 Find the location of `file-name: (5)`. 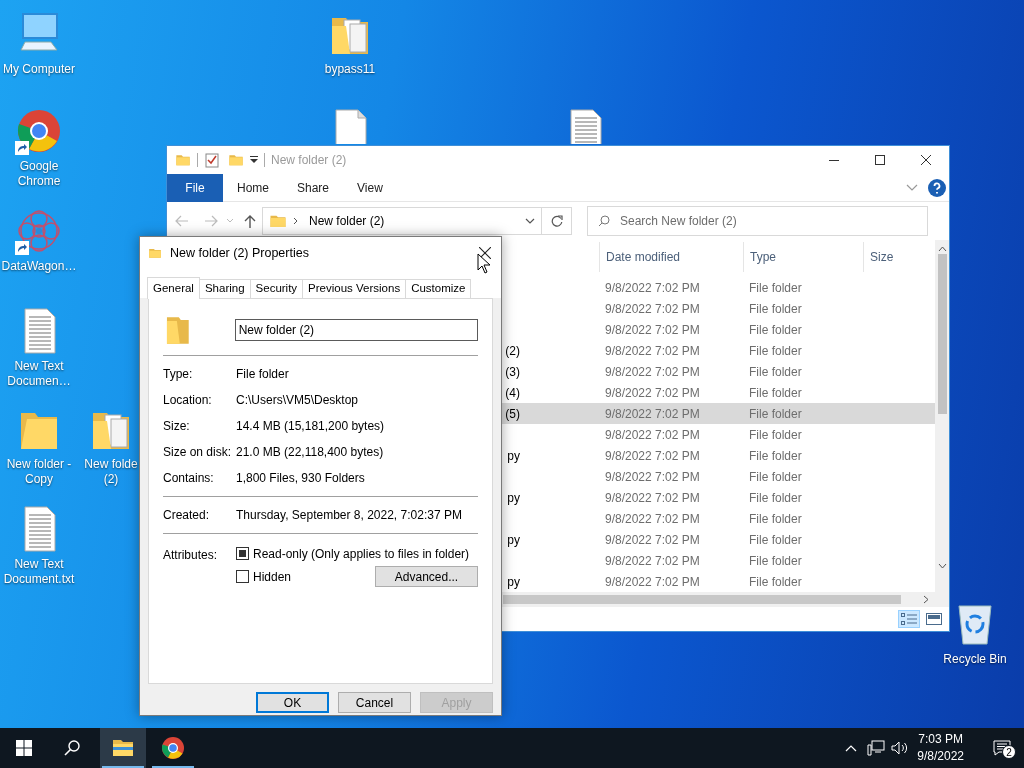

file-name: (5) is located at coordinates (512, 413).